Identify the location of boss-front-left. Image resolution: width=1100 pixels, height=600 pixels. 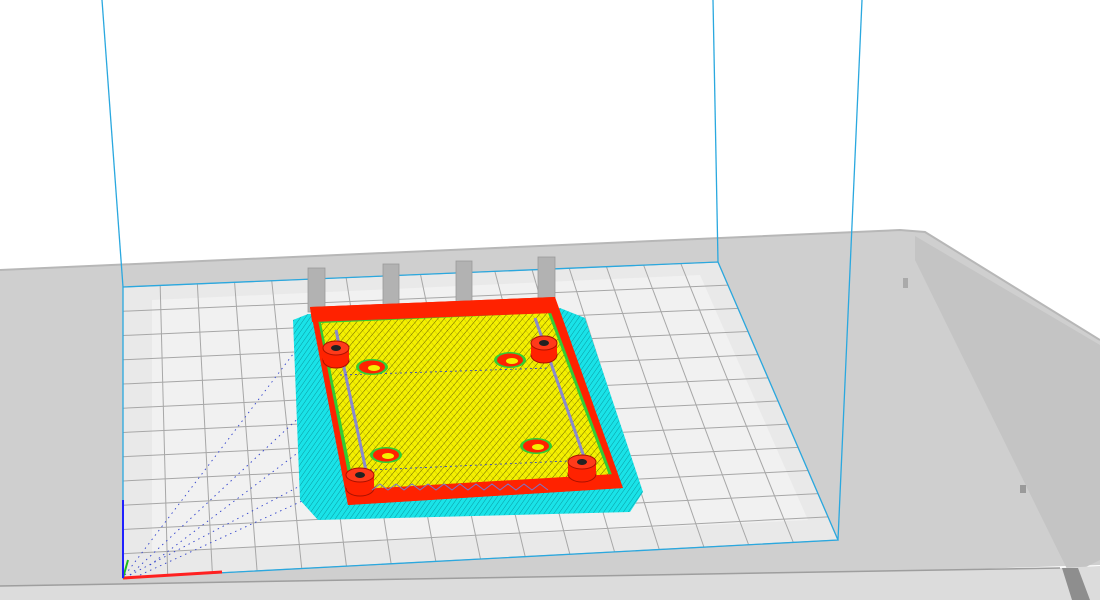
(360, 482).